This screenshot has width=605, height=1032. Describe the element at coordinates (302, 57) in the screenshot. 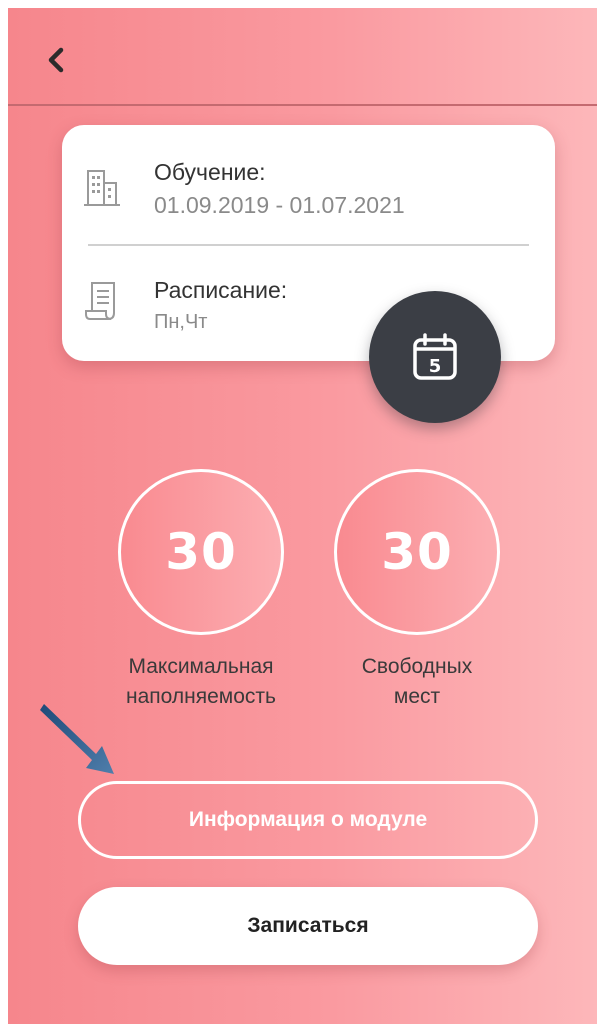

I see `top-bar` at that location.